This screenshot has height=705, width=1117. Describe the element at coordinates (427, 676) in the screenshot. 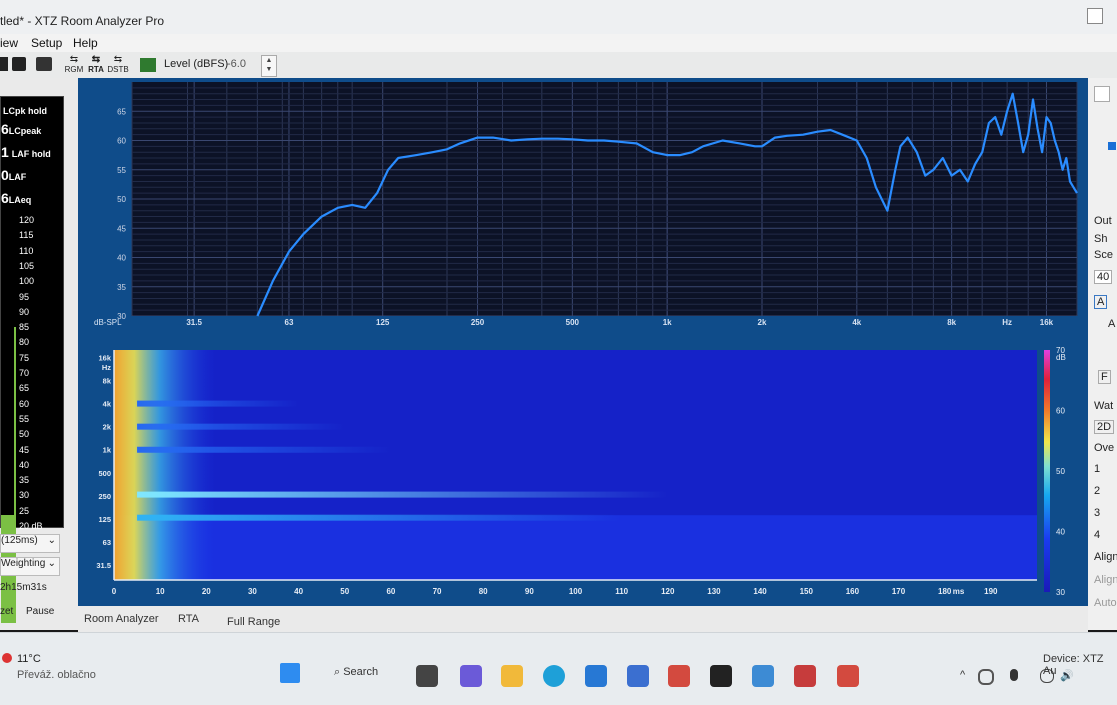

I see `taskview-icon` at that location.